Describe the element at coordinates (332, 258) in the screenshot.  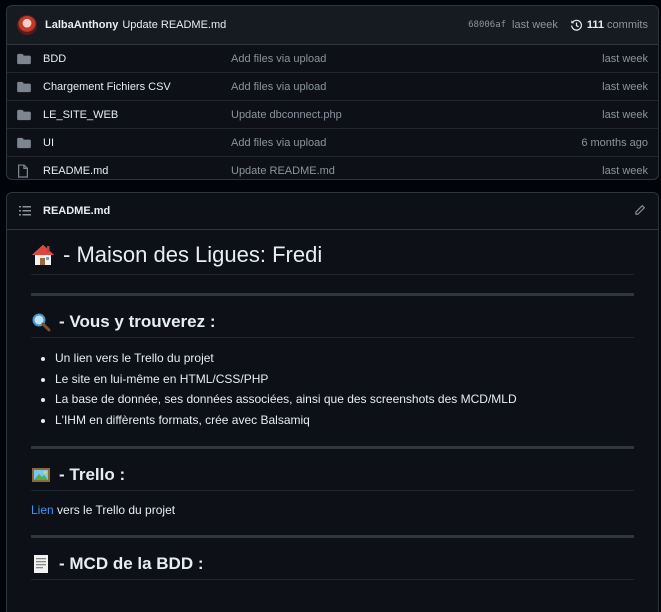
I see `readme-title: - Maison des Ligues: Fredi` at that location.